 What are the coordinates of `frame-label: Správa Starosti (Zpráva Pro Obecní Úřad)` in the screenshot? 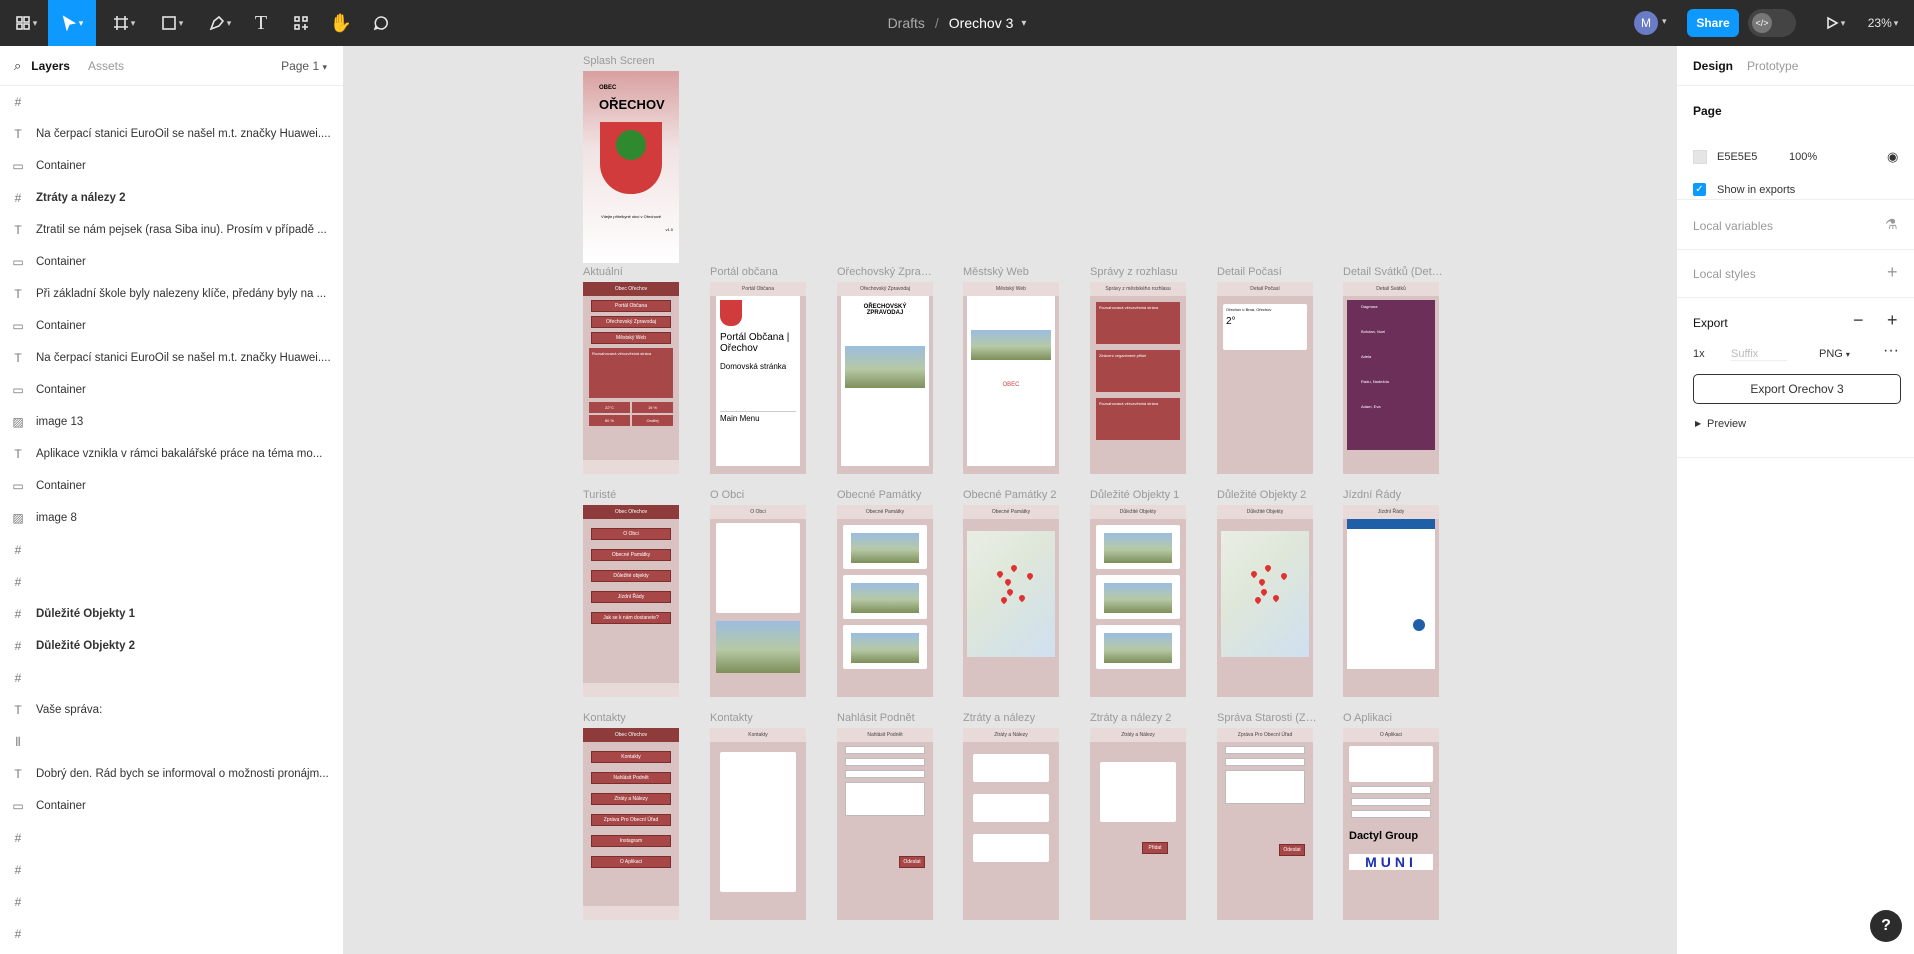 It's located at (1267, 718).